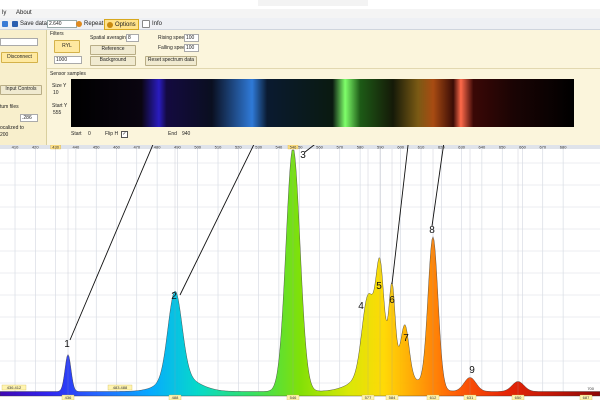 The width and height of the screenshot is (600, 402). I want to click on axis-tick-label: 530, so click(258, 147).